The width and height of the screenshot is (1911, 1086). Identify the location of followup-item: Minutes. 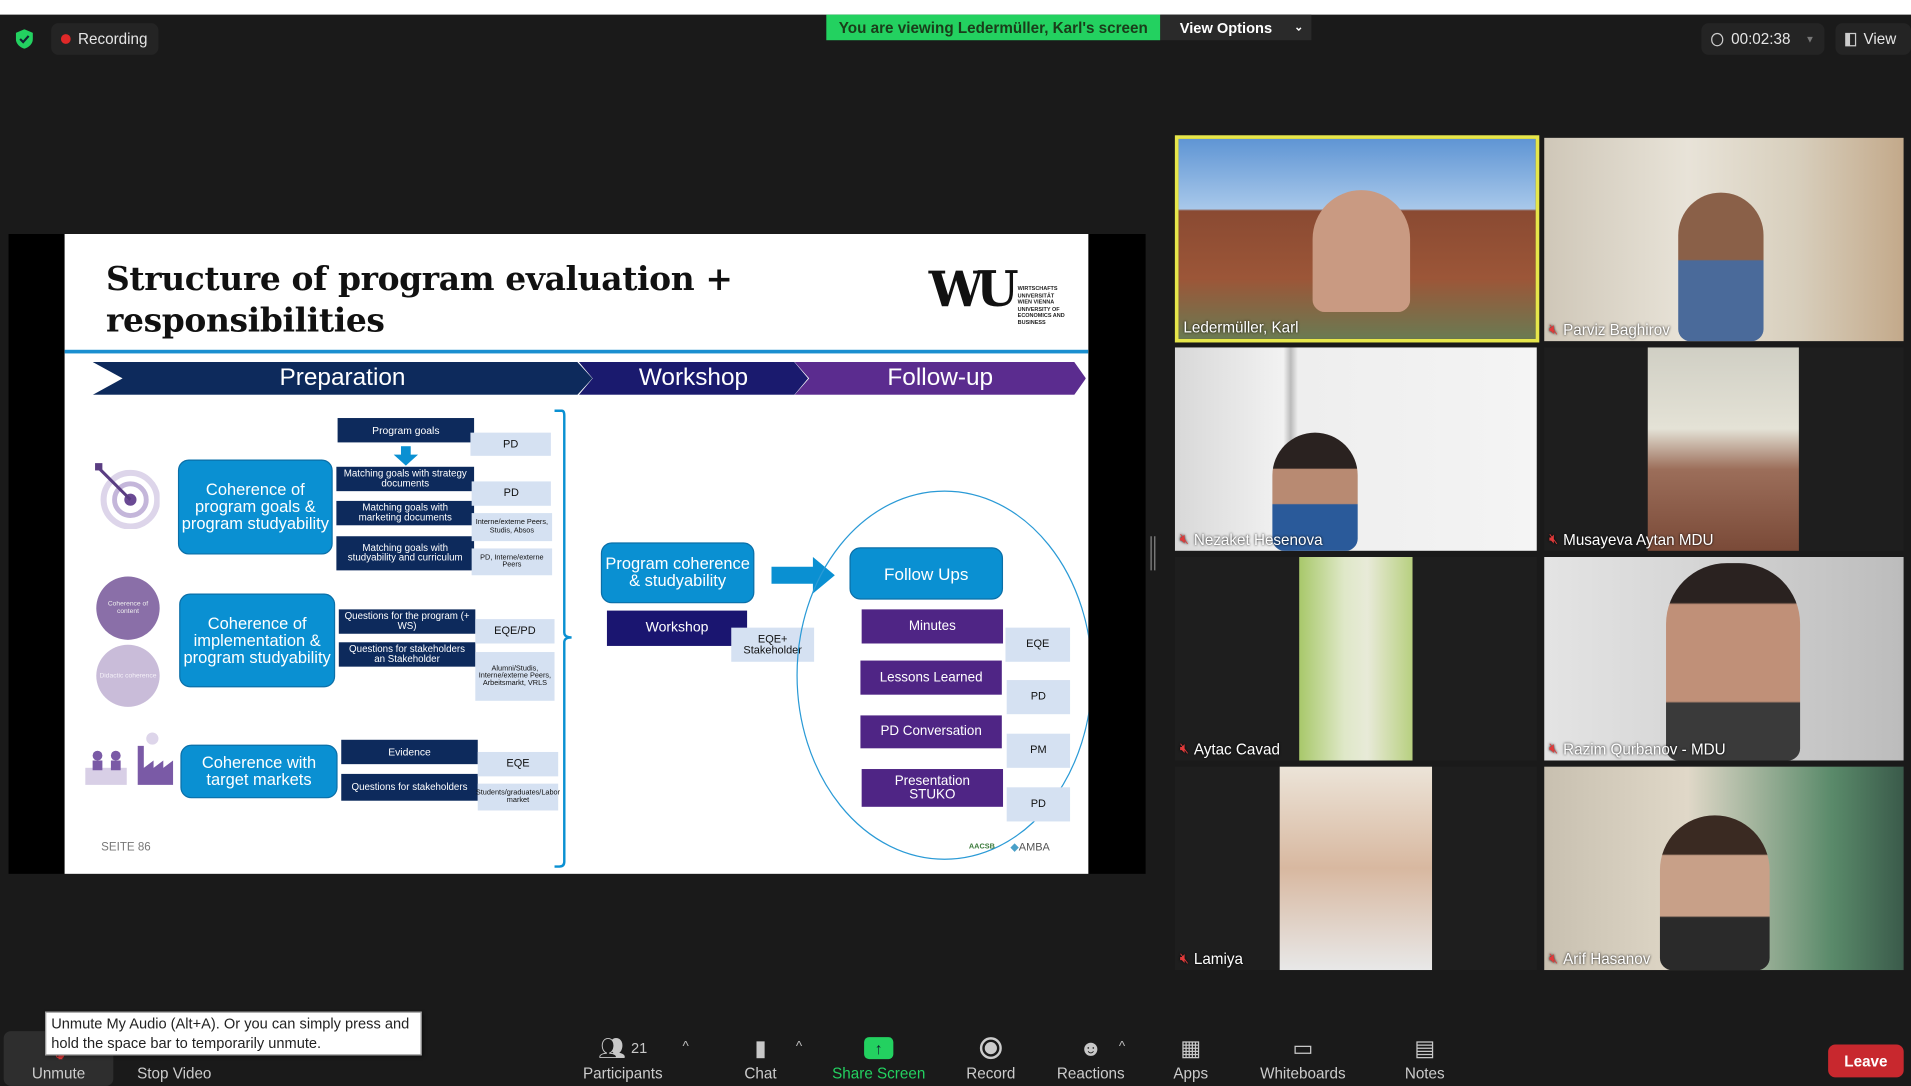
(932, 626).